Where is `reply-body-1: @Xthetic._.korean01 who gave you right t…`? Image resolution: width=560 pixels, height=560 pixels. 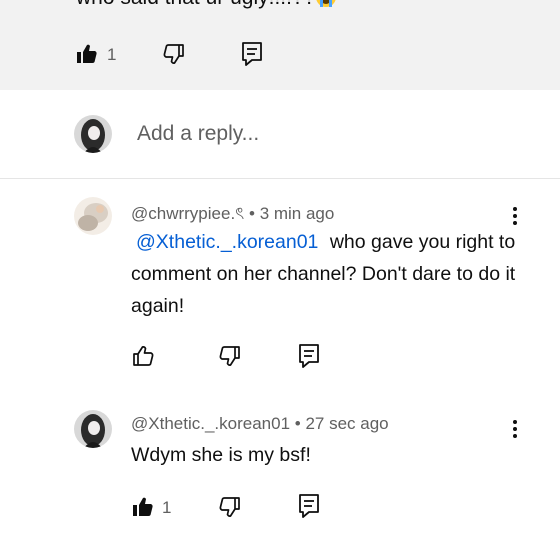
reply-body-1: @Xthetic._.korean01 who gave you right t… is located at coordinates (326, 274).